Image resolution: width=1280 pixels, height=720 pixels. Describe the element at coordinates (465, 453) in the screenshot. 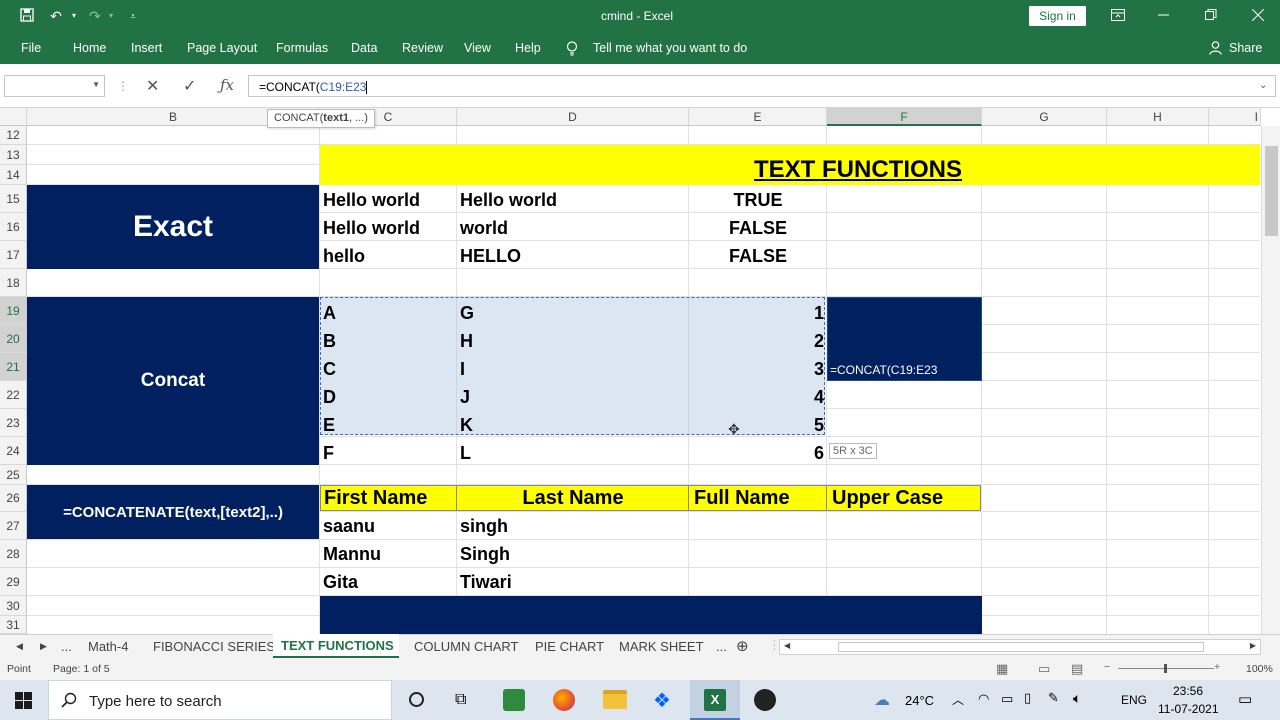

I see `cell-d24: L` at that location.